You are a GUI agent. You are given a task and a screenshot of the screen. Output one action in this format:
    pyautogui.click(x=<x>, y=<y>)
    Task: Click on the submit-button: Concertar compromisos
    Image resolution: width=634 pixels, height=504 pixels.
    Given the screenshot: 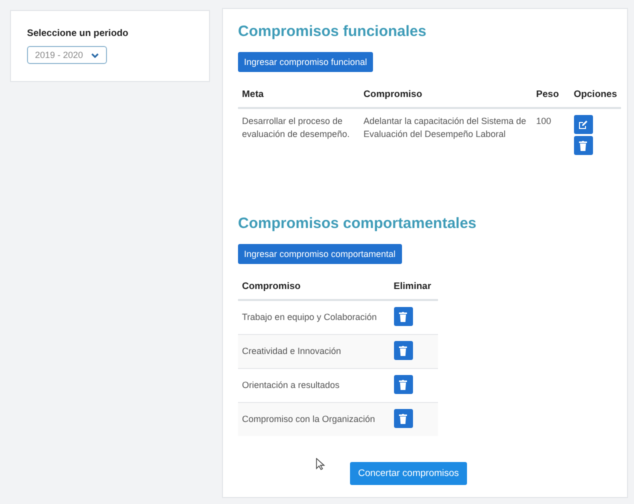 What is the action you would take?
    pyautogui.click(x=408, y=473)
    